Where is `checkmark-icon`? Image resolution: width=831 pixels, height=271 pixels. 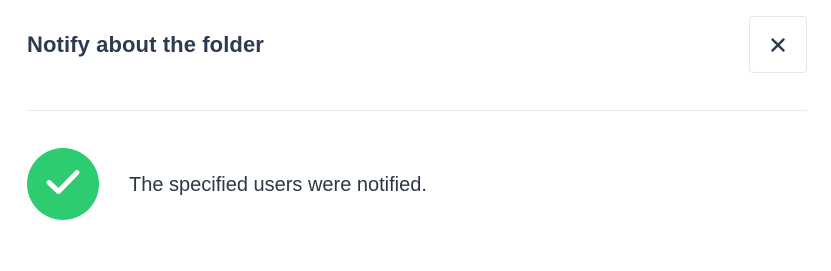 checkmark-icon is located at coordinates (63, 184).